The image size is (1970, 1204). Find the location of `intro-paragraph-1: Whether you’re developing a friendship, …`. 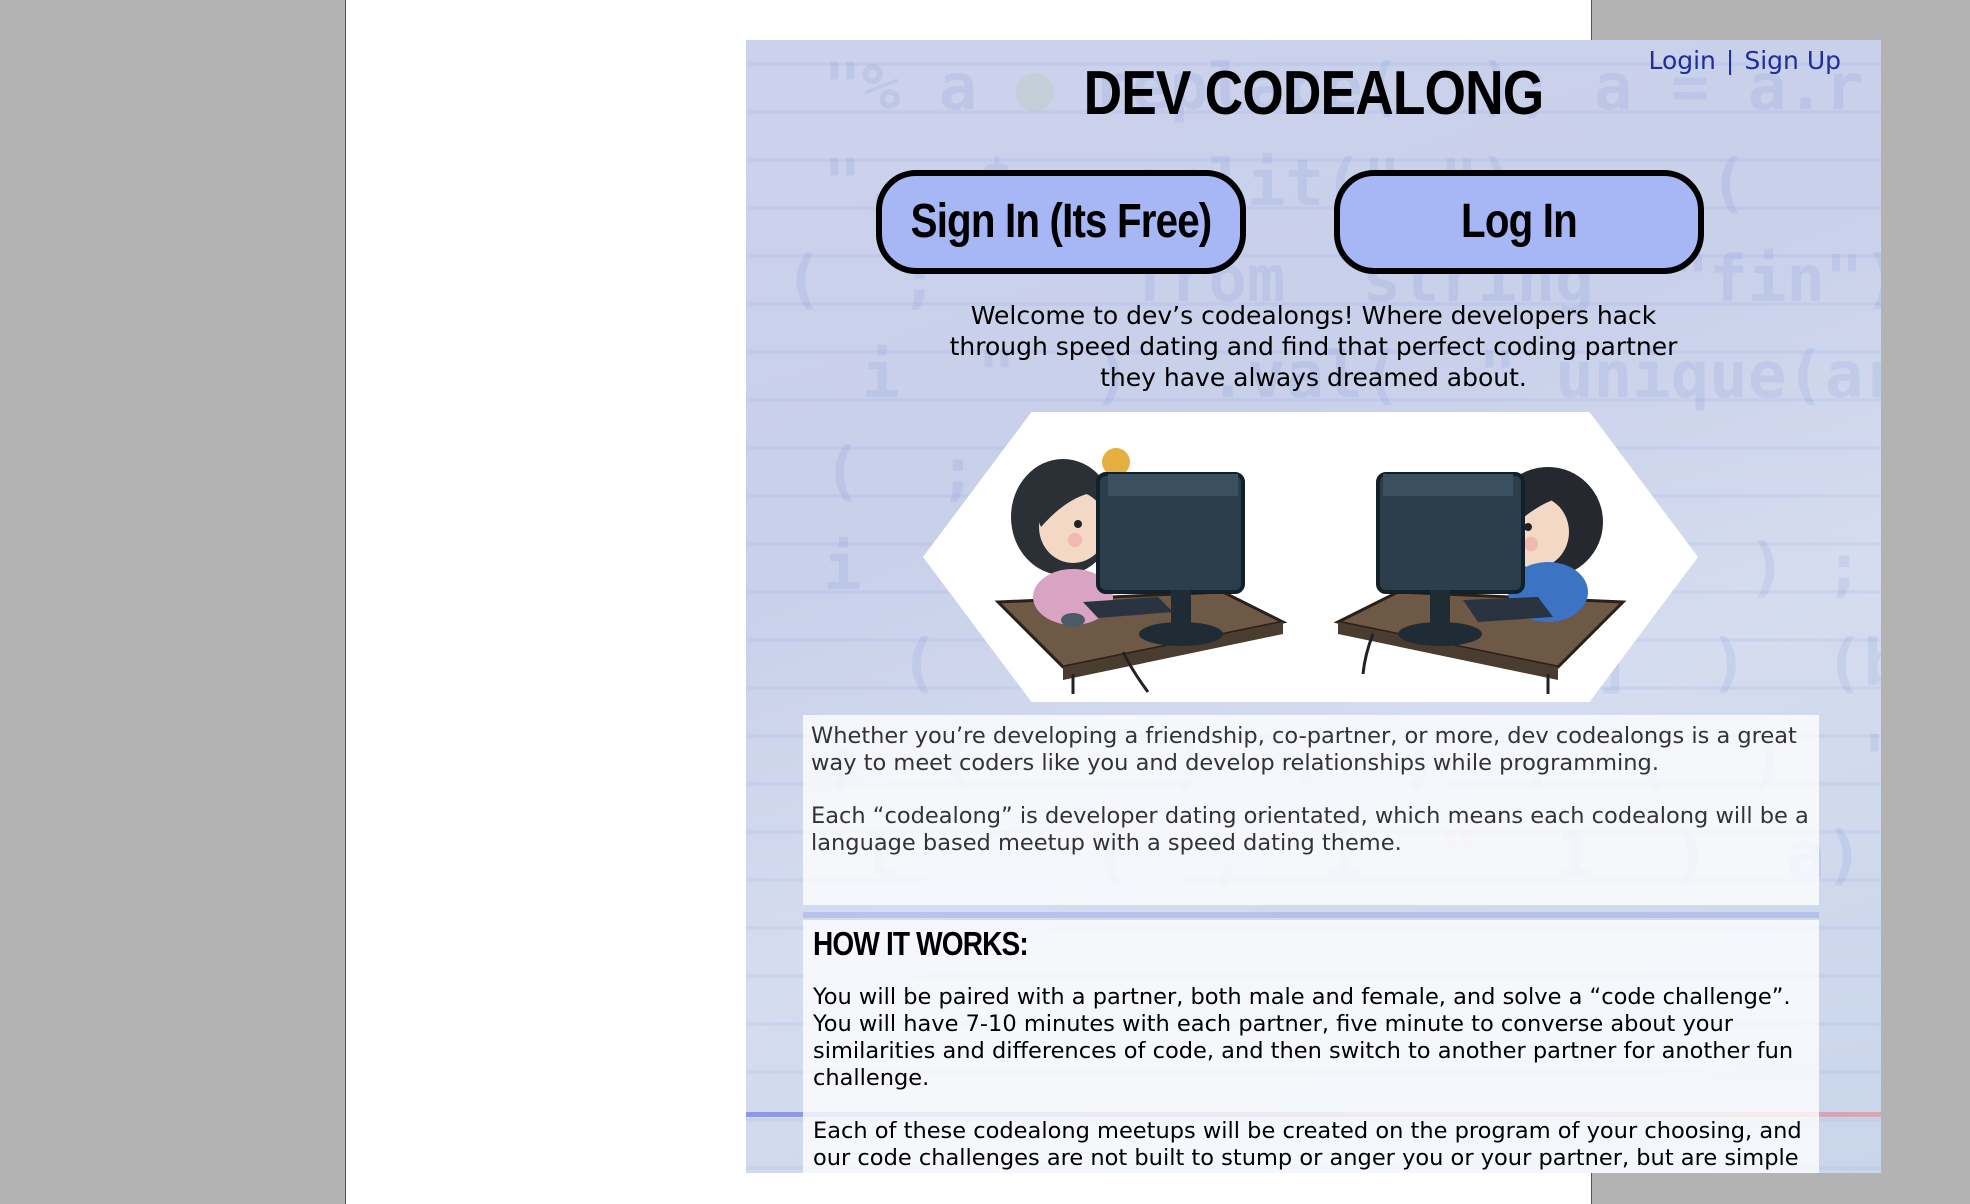

intro-paragraph-1: Whether you’re developing a friendship, … is located at coordinates (1304, 749).